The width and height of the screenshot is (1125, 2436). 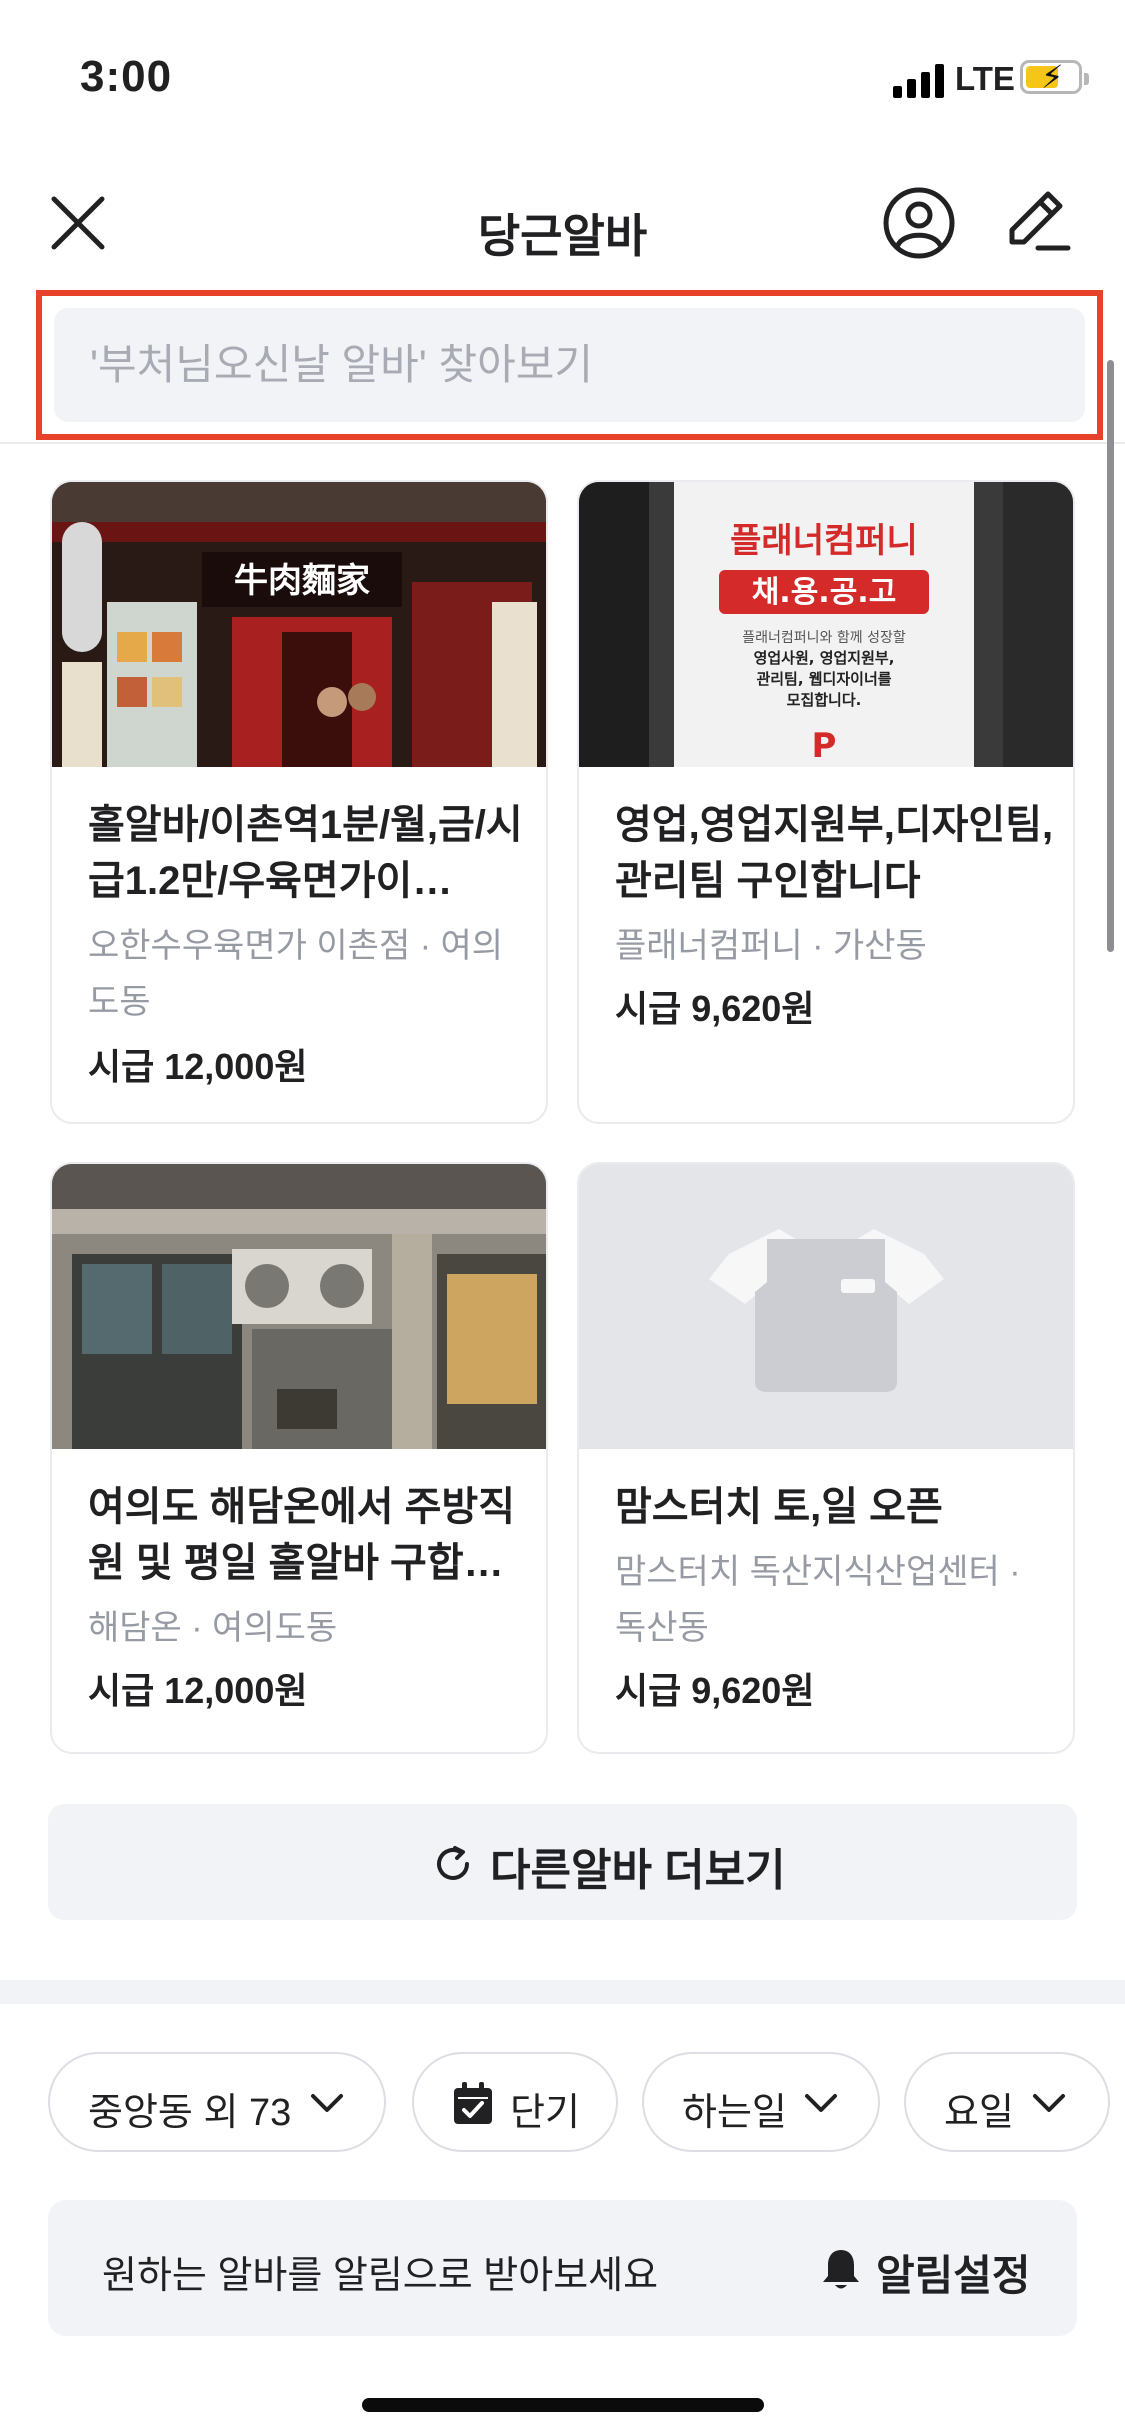 I want to click on job-title: 영업,영업지원부,디자인팀,관리팀 구인합니다, so click(x=834, y=853).